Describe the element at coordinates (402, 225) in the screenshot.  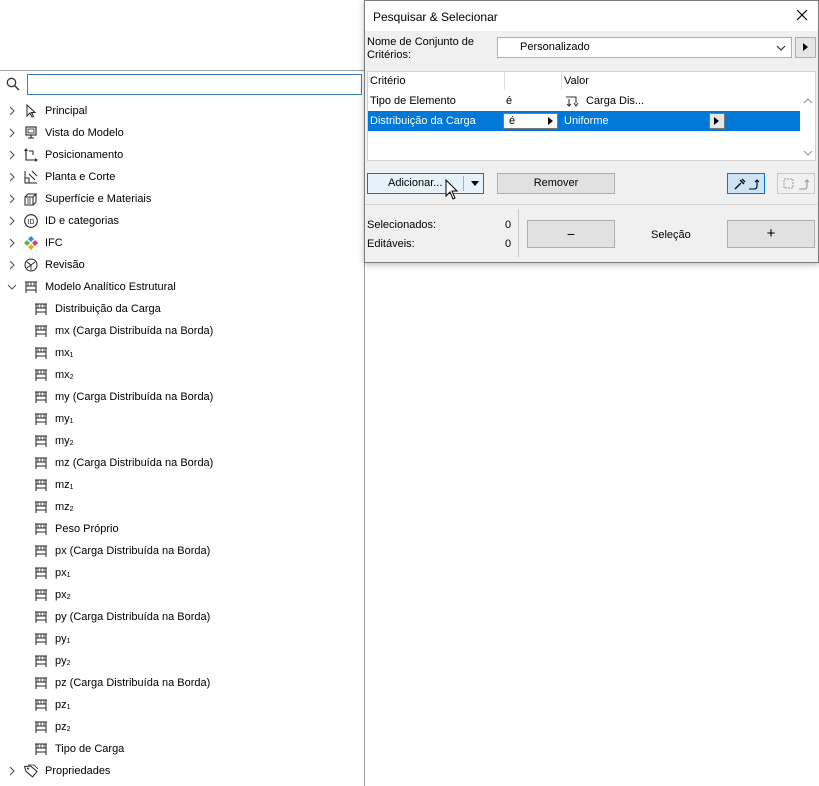
I see `selected-label: Selecionados:` at that location.